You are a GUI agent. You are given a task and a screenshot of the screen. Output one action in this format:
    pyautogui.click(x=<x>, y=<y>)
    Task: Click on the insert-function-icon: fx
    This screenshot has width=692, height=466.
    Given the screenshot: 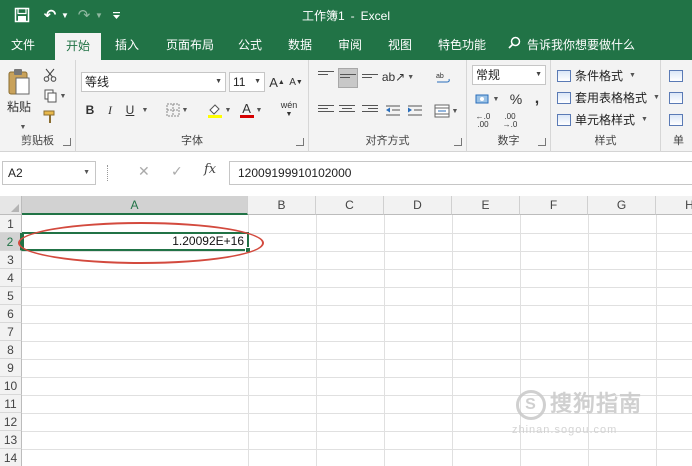 What is the action you would take?
    pyautogui.click(x=210, y=169)
    